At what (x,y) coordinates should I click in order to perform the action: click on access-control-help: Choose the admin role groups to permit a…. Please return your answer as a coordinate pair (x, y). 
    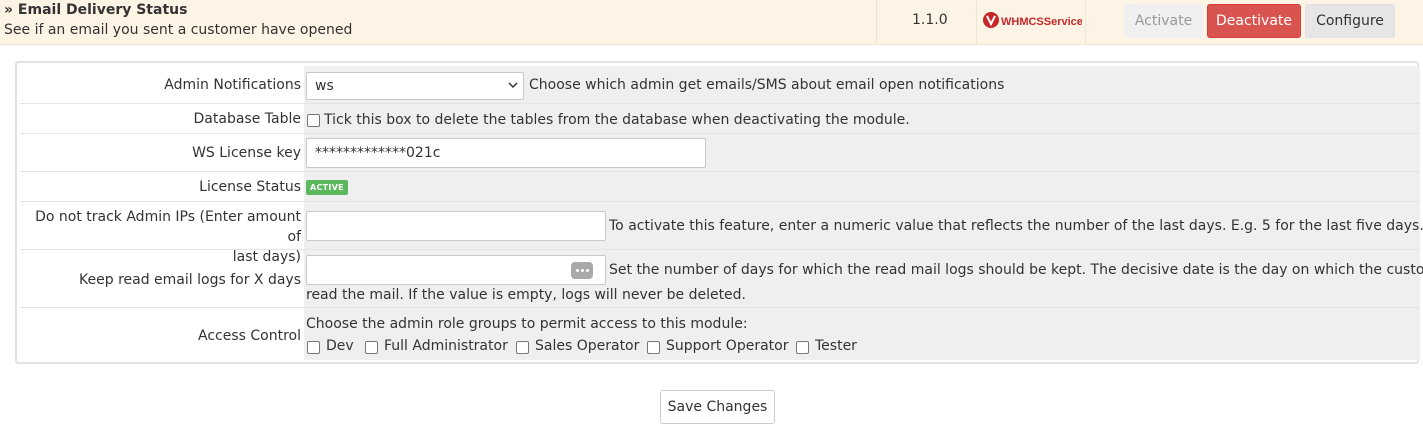
    Looking at the image, I should click on (527, 324).